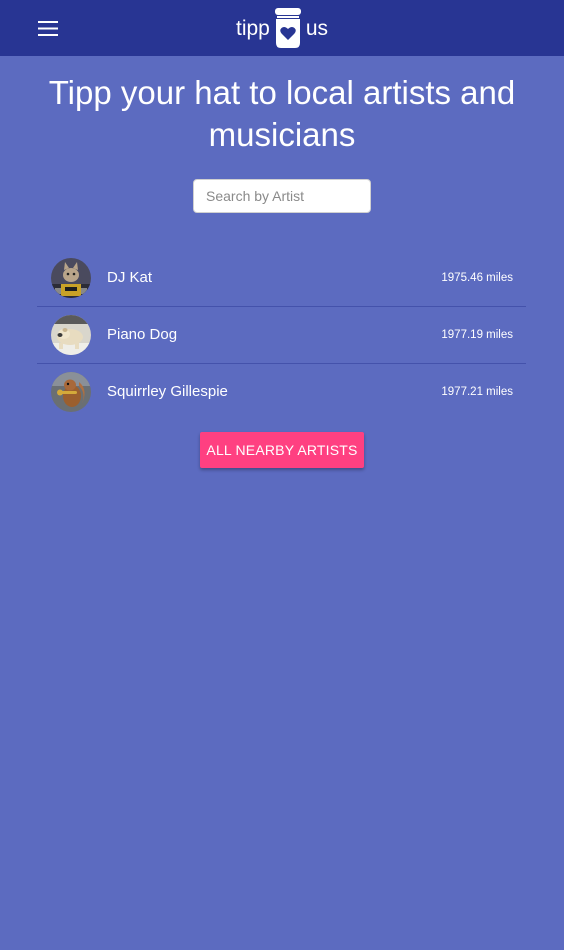 This screenshot has height=950, width=564. Describe the element at coordinates (281, 278) in the screenshot. I see `artist-list-item: DJ Kat 1975.46 miles` at that location.